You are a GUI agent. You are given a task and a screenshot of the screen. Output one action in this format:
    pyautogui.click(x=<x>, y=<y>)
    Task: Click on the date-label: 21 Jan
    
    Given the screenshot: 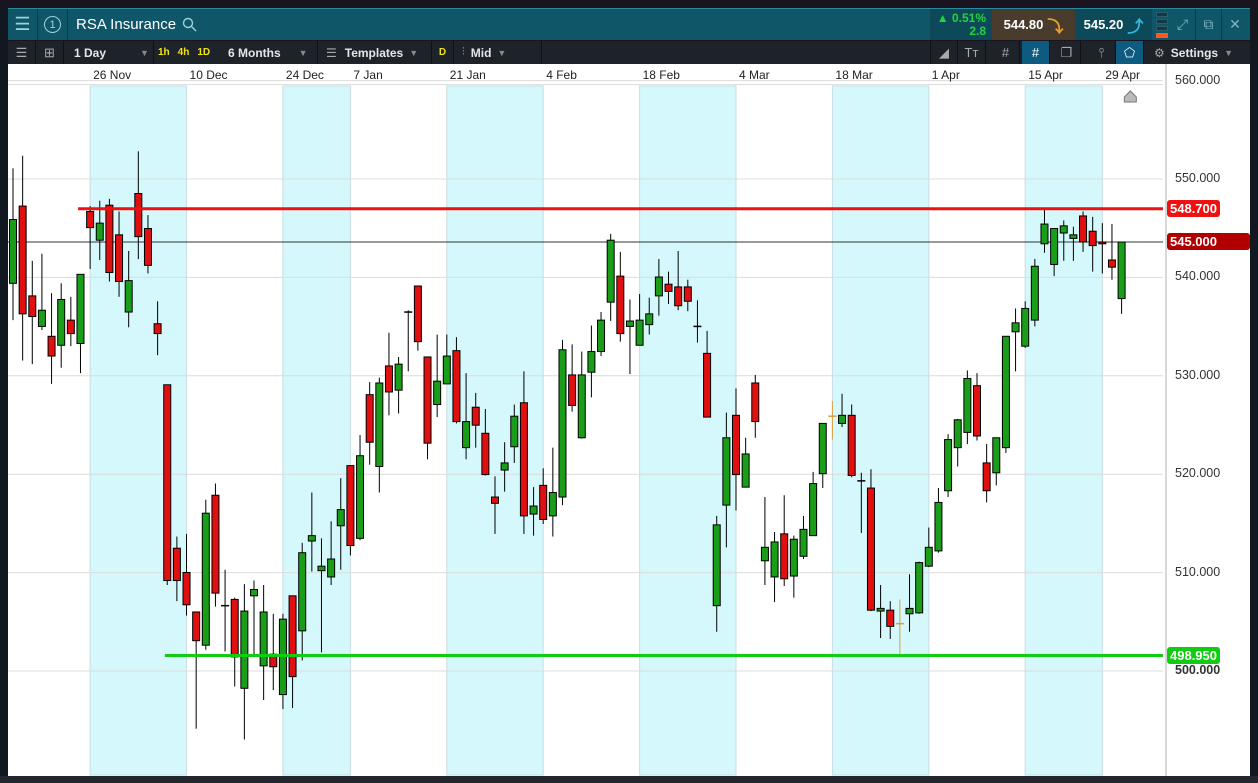 What is the action you would take?
    pyautogui.click(x=467, y=75)
    